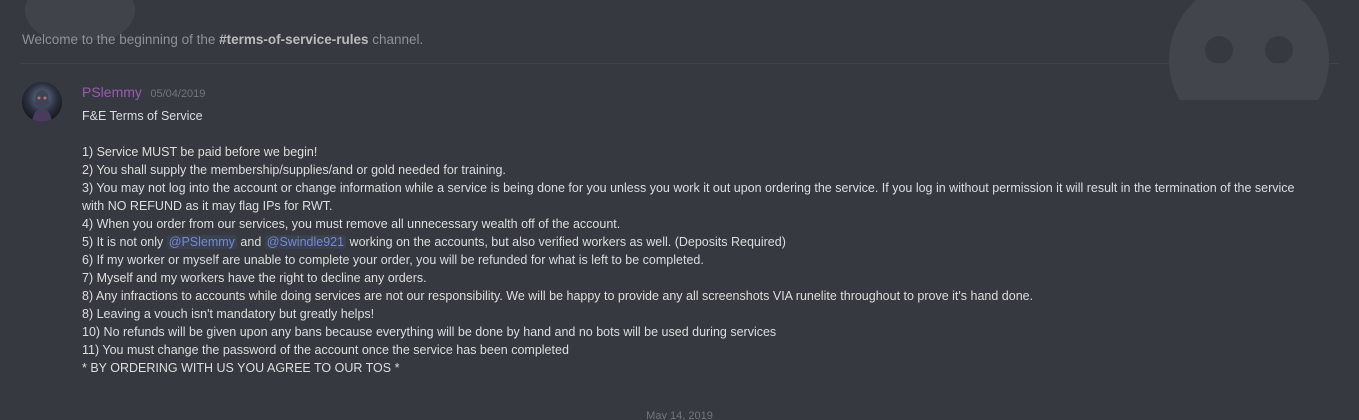 This screenshot has width=1359, height=420. Describe the element at coordinates (200, 152) in the screenshot. I see `rule-1: 1) Service MUST be paid before we begin!` at that location.